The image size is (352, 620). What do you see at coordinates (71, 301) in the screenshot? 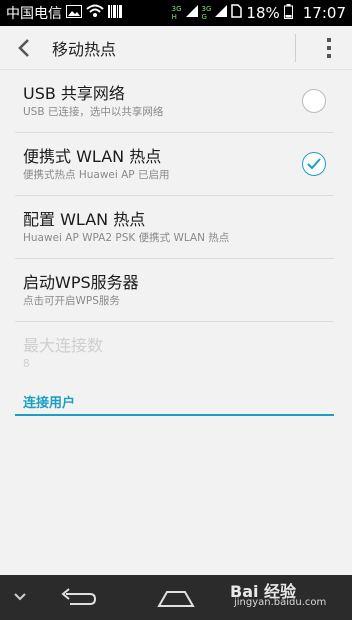
I see `setting-subtitle: 点击可开启WPS服务` at bounding box center [71, 301].